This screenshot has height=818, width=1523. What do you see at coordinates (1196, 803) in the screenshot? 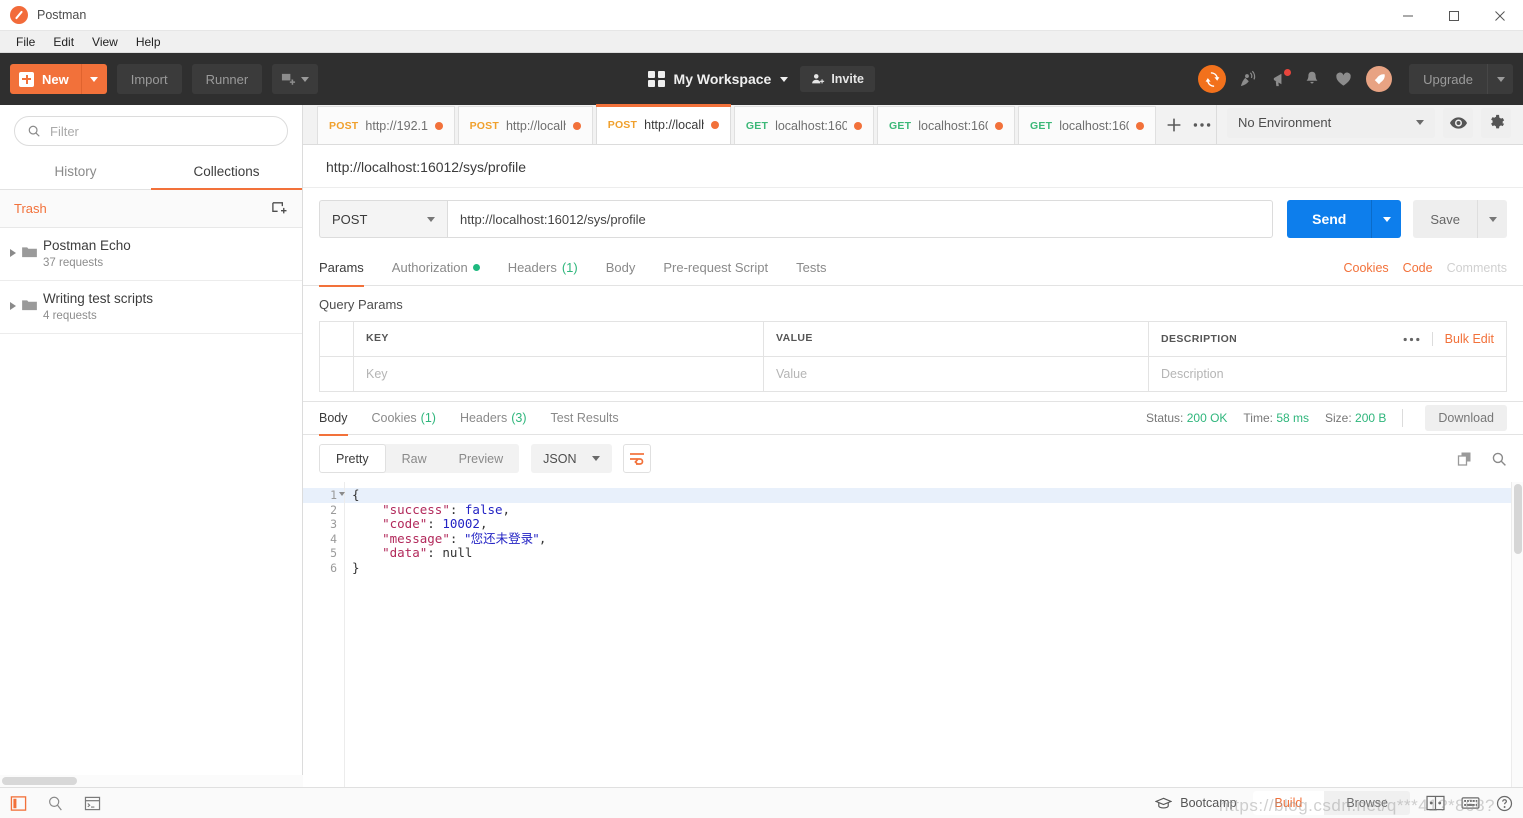
I see `bootcamp-button: Bootcamp` at bounding box center [1196, 803].